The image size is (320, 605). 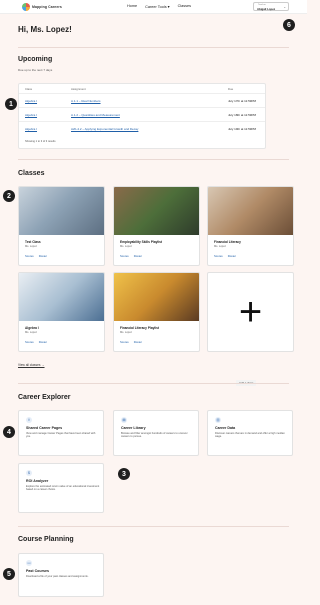 What do you see at coordinates (47, 7) in the screenshot?
I see `brand-name: Mapping Careers` at bounding box center [47, 7].